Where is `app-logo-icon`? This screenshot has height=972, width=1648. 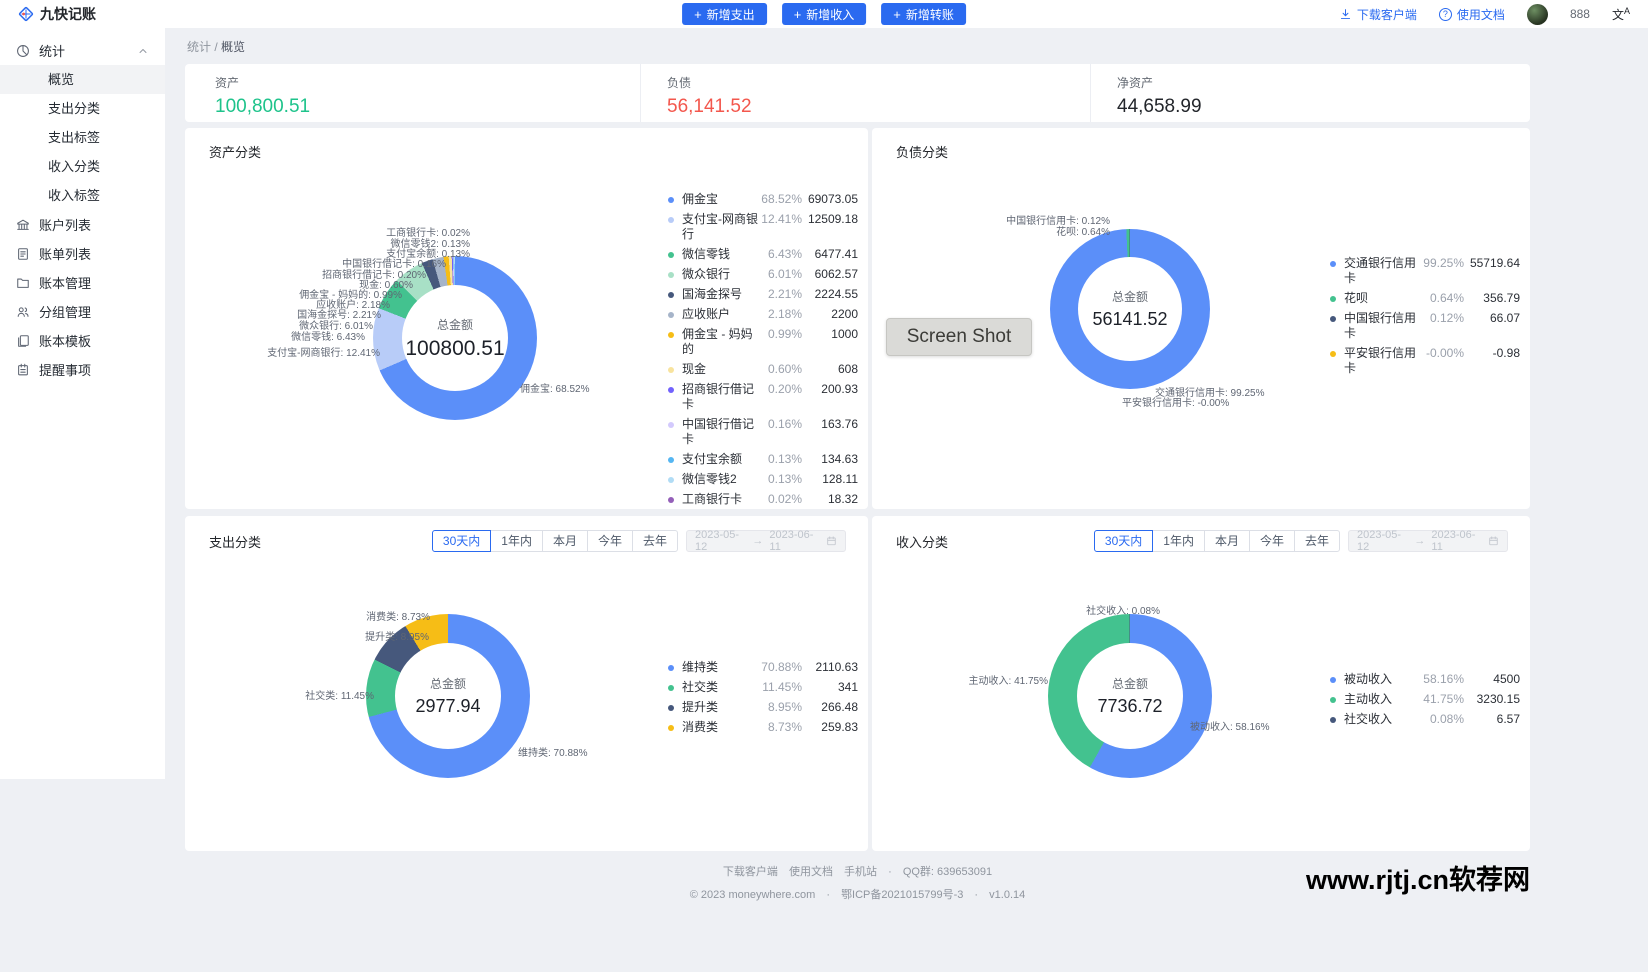 app-logo-icon is located at coordinates (26, 14).